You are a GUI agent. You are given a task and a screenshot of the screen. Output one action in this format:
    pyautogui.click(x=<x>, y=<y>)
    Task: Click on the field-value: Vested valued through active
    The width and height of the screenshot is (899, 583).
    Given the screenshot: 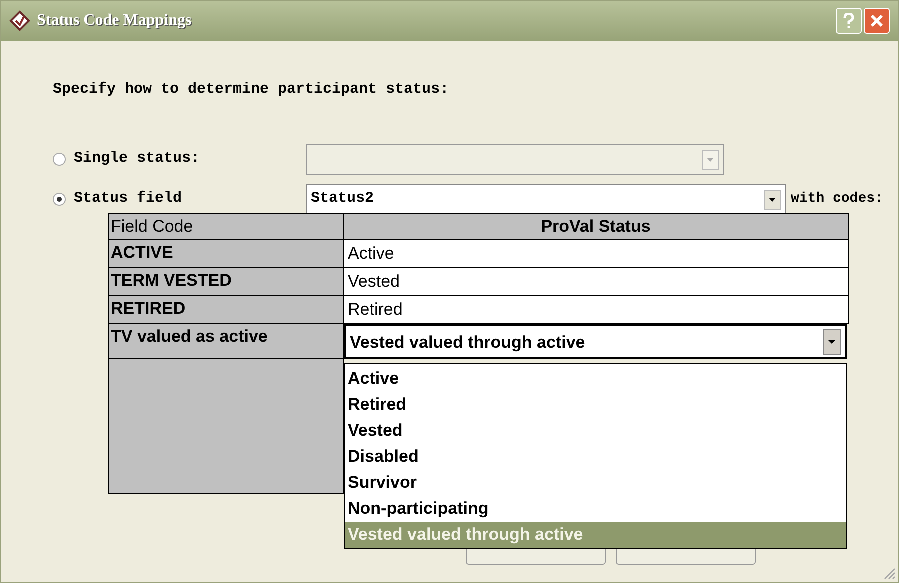 What is the action you would take?
    pyautogui.click(x=468, y=343)
    